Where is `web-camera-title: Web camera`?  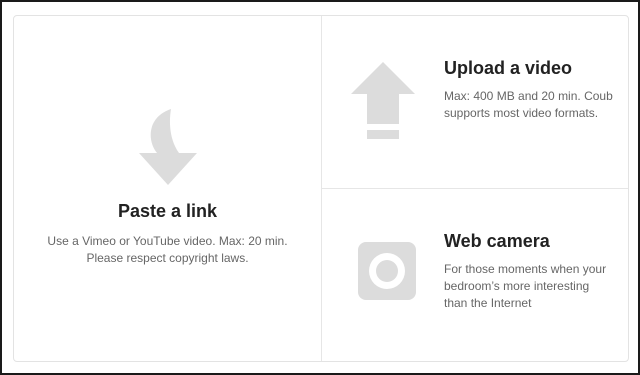
web-camera-title: Web camera is located at coordinates (497, 241).